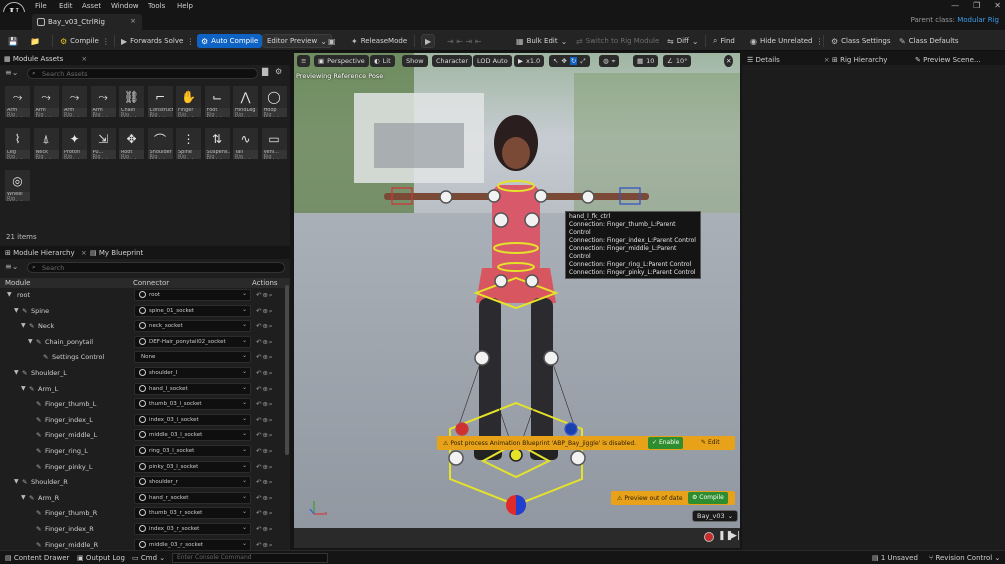 The image size is (1005, 564). I want to click on step-buttons: ⇥ ⇤ ⇥ ⇤, so click(464, 41).